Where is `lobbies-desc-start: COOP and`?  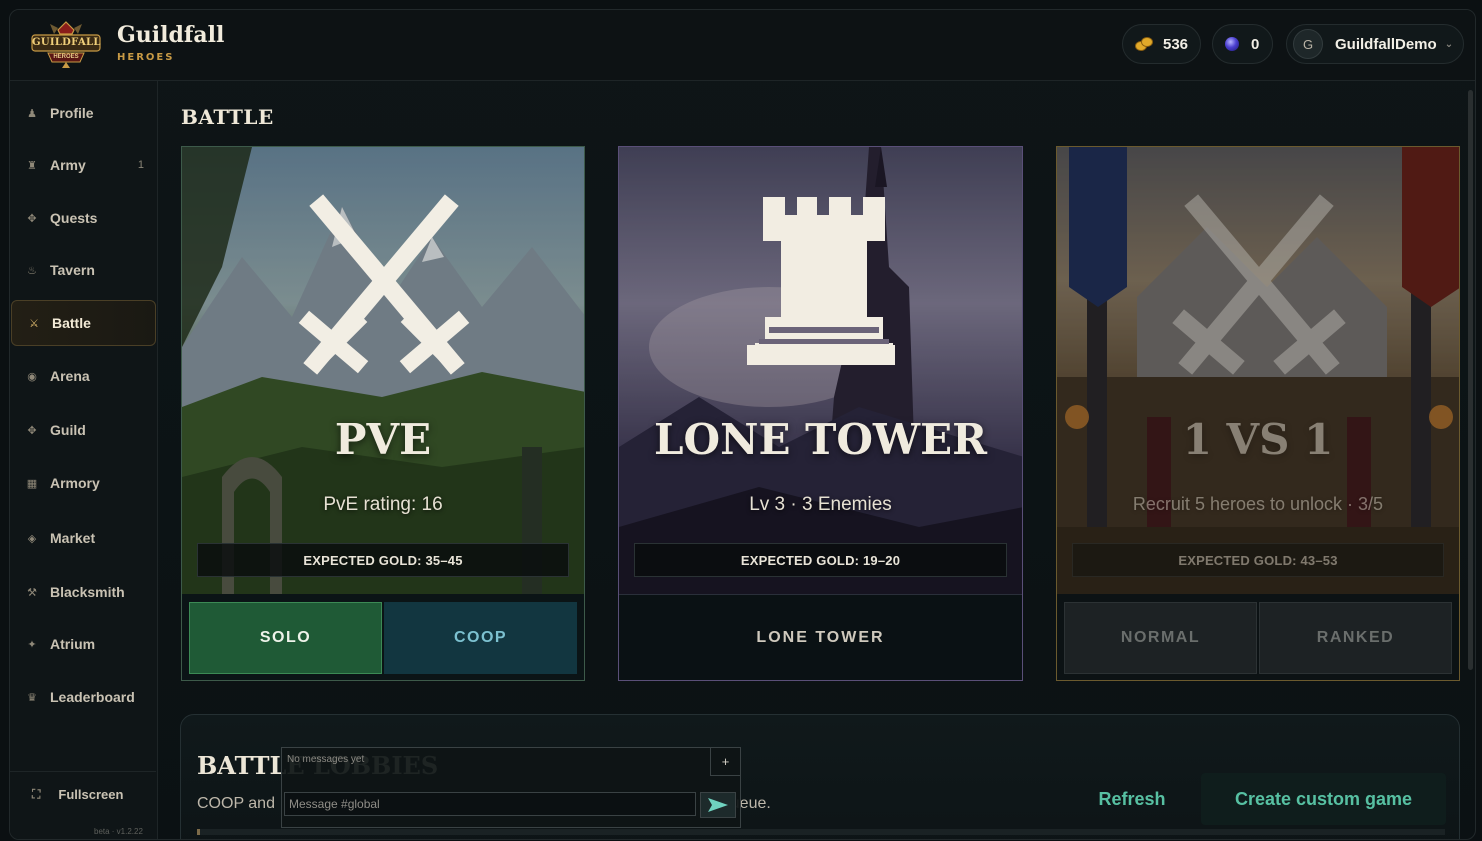
lobbies-desc-start: COOP and is located at coordinates (236, 803).